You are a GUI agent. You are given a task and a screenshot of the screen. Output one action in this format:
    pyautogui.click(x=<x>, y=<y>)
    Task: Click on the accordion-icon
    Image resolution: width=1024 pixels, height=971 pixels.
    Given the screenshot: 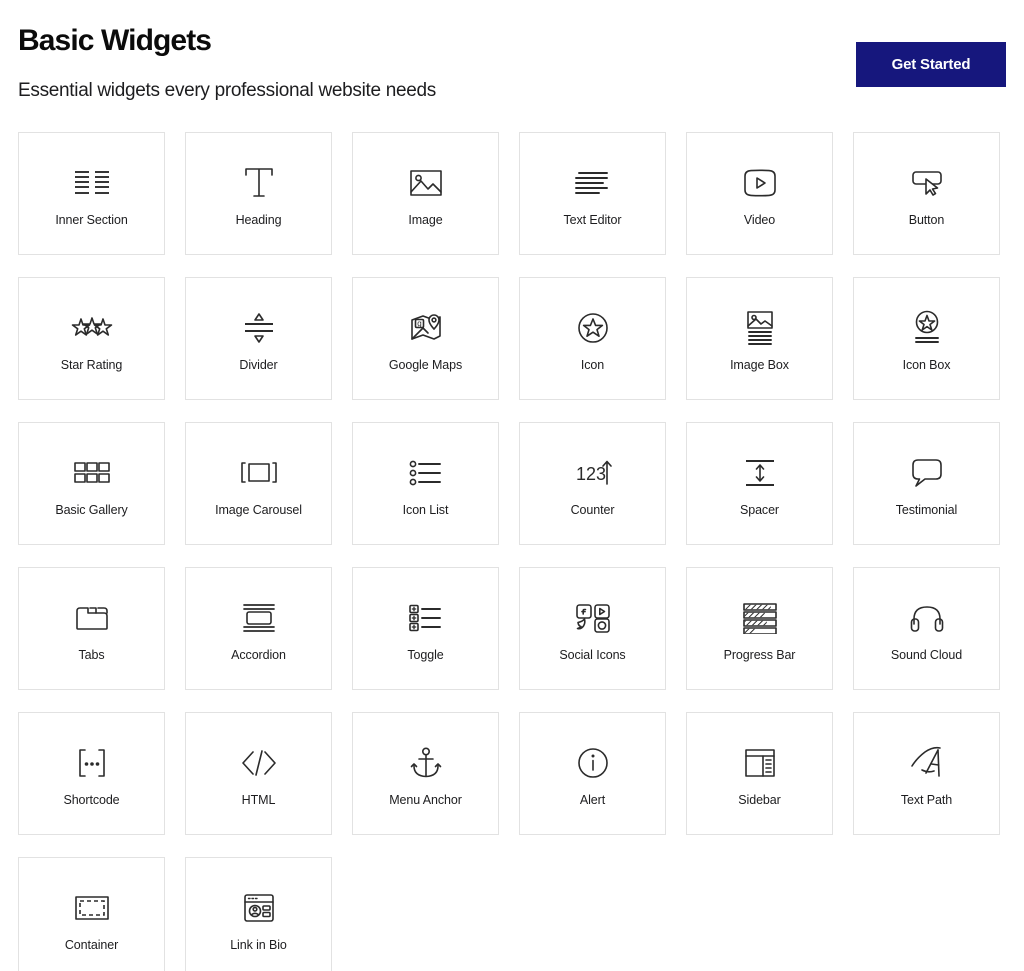 What is the action you would take?
    pyautogui.click(x=259, y=618)
    